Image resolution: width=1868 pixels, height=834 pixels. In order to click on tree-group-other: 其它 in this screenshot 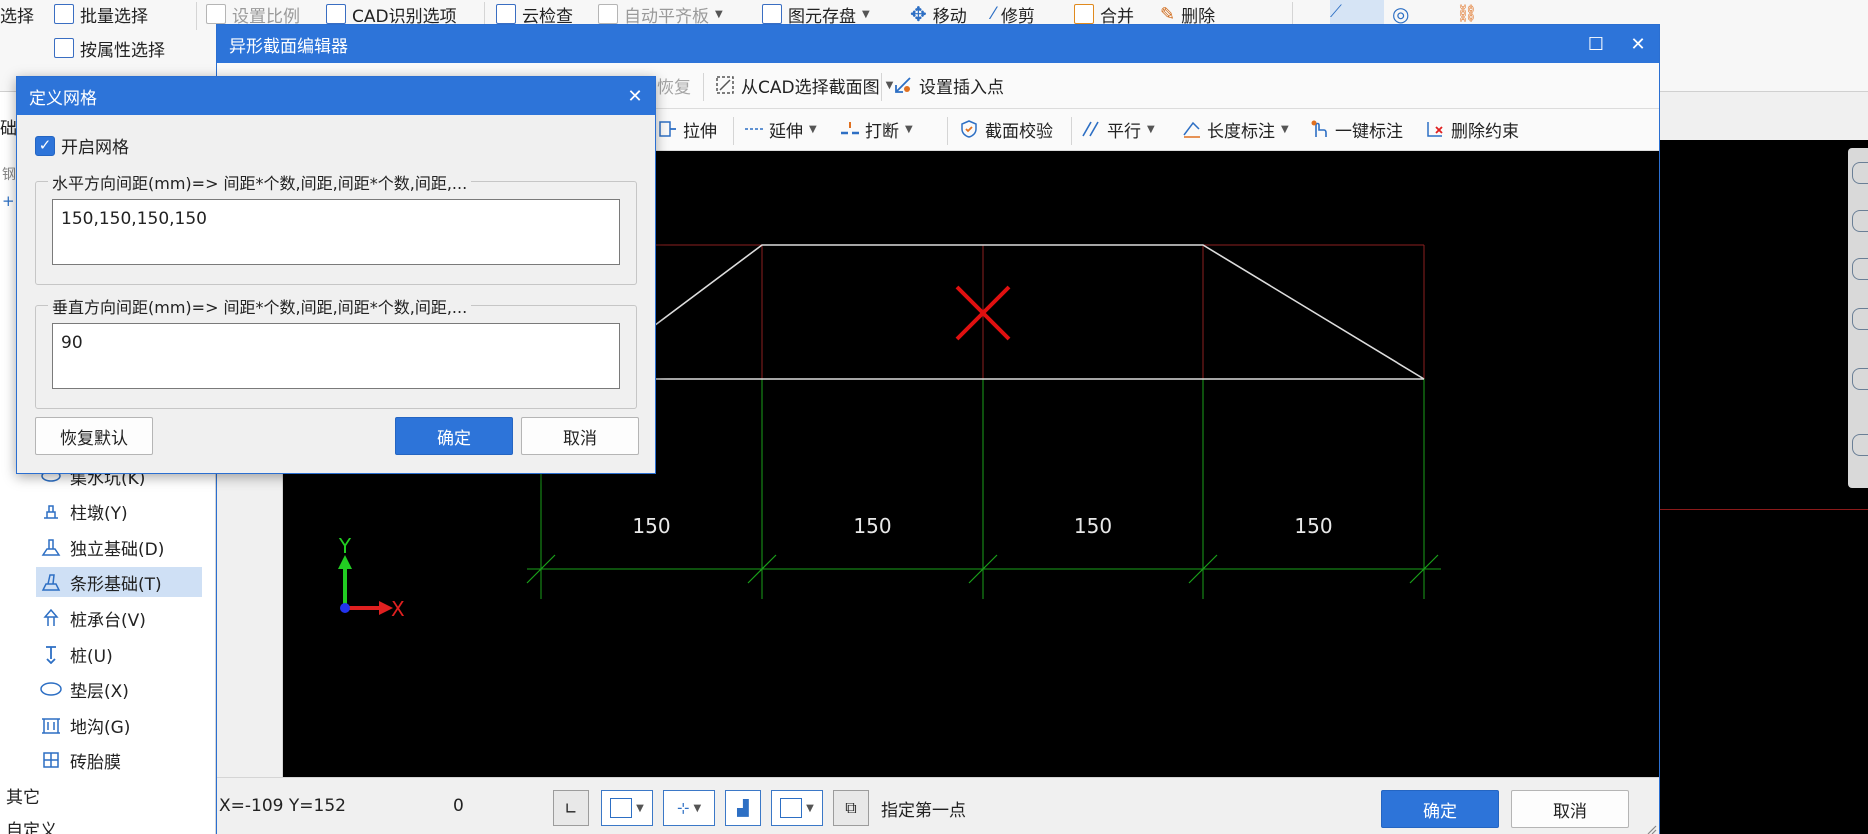, I will do `click(23, 795)`.